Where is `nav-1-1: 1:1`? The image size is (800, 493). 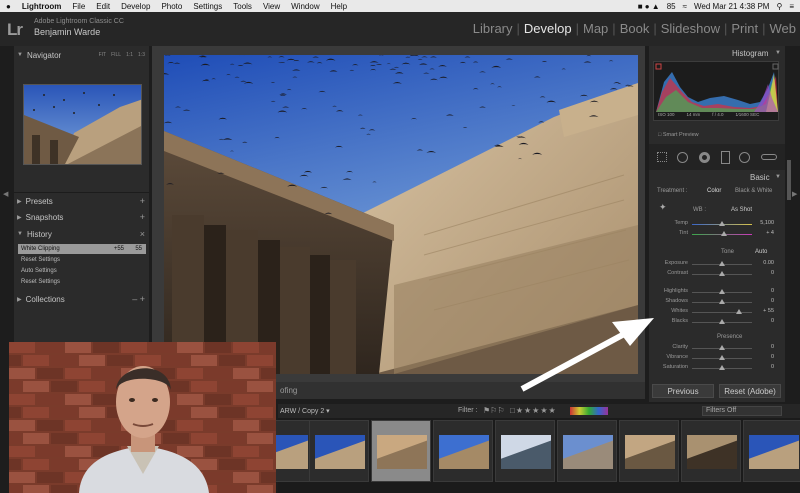
nav-1-1: 1:1 is located at coordinates (129, 55).